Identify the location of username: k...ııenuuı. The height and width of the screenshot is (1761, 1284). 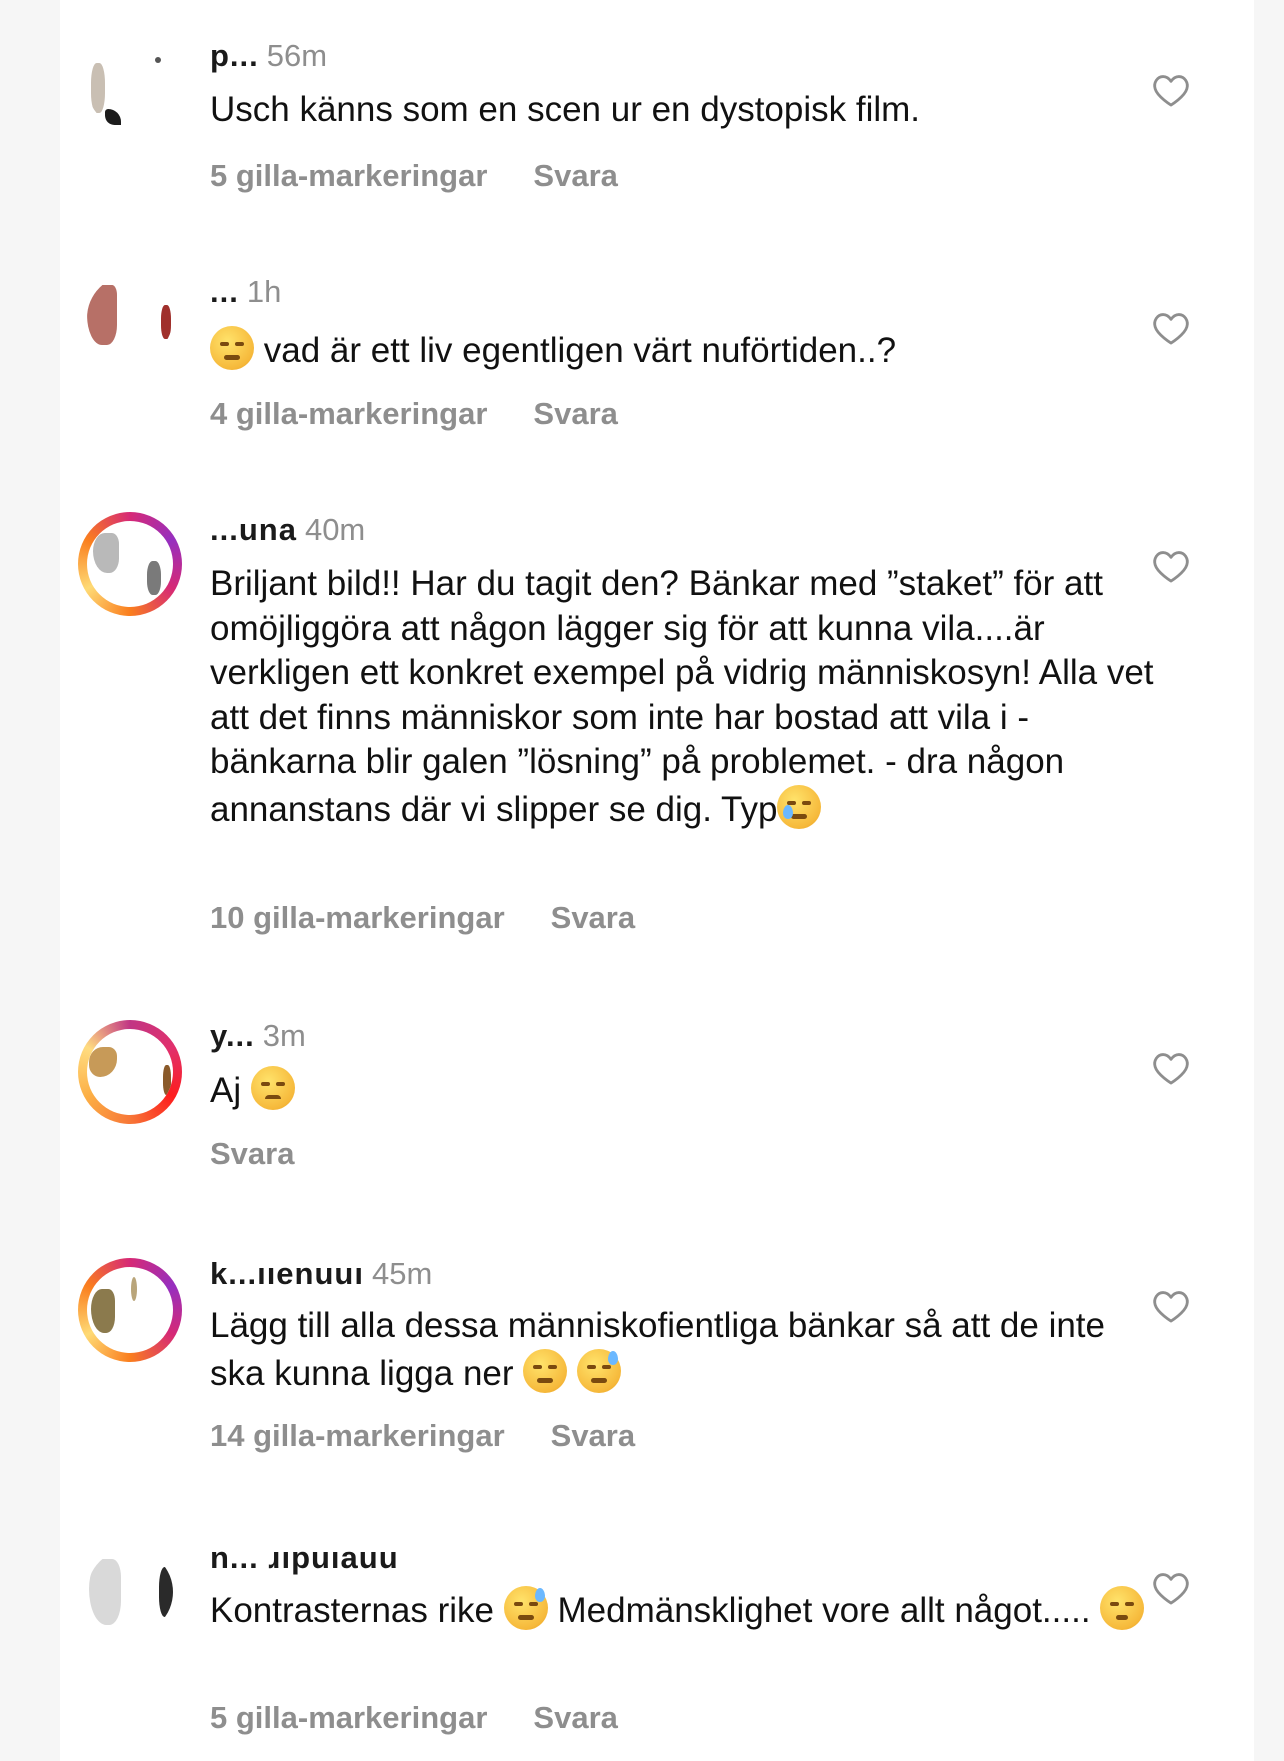
(287, 1274).